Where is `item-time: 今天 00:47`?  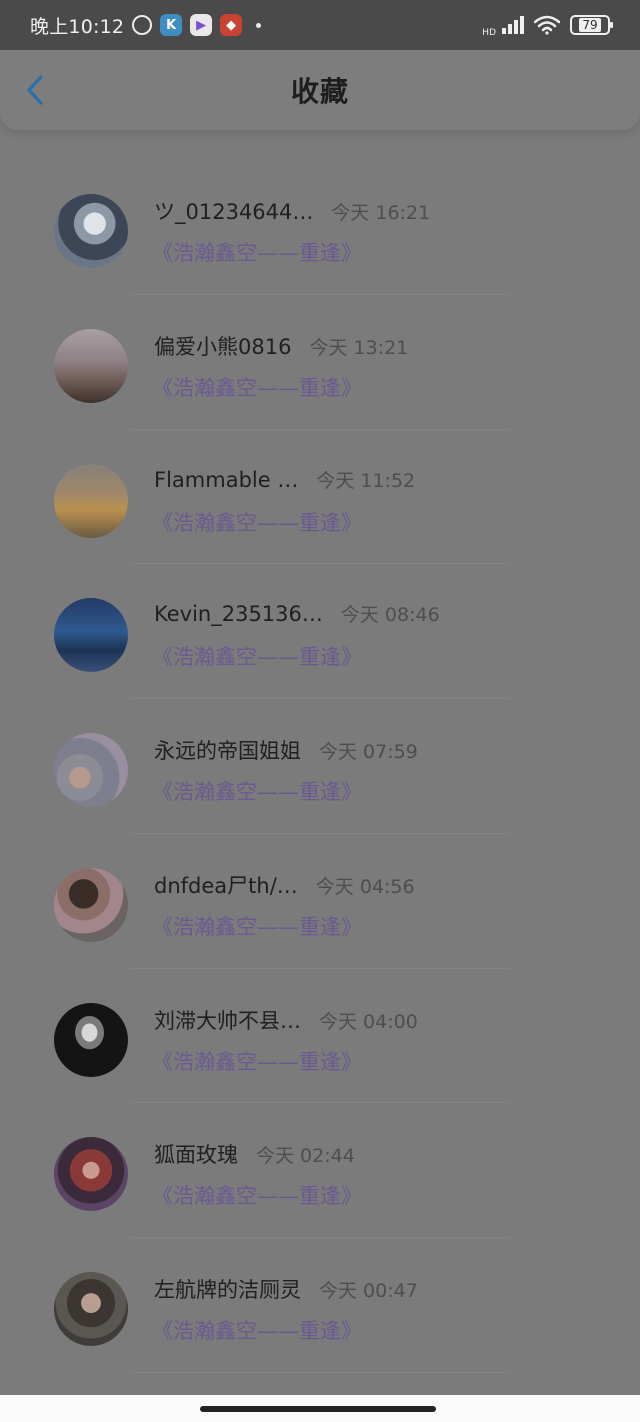
item-time: 今天 00:47 is located at coordinates (368, 1291).